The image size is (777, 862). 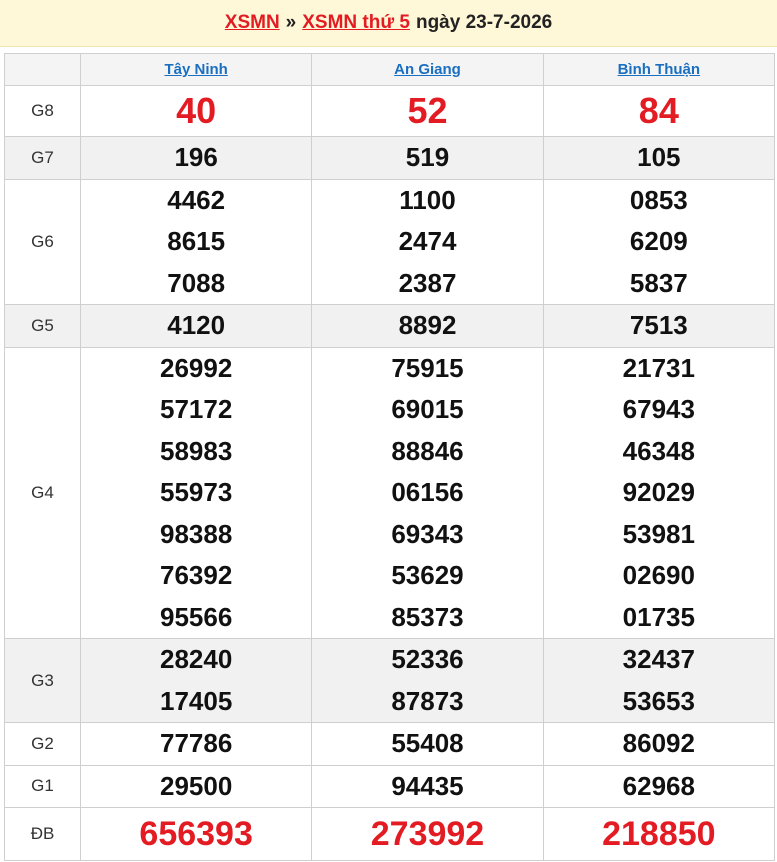 What do you see at coordinates (196, 367) in the screenshot?
I see `lottery-number: 26992` at bounding box center [196, 367].